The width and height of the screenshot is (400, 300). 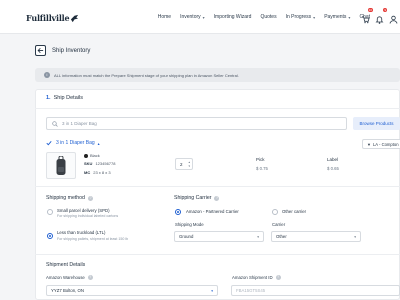 I want to click on location-select: ▼ LA - Compton, so click(x=381, y=144).